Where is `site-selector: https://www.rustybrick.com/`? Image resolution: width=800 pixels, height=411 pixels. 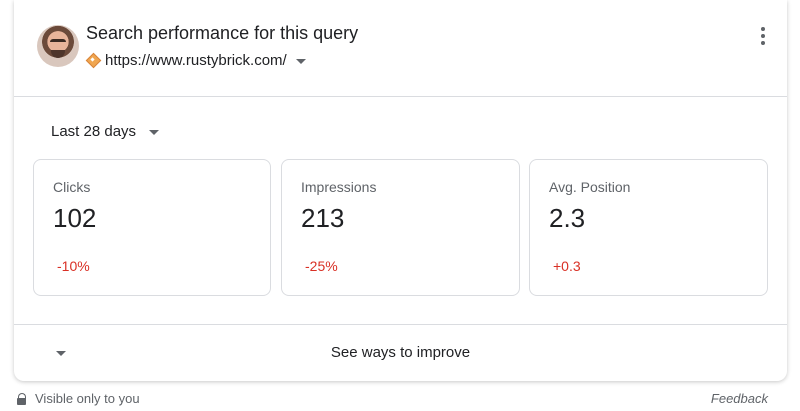
site-selector: https://www.rustybrick.com/ is located at coordinates (196, 60).